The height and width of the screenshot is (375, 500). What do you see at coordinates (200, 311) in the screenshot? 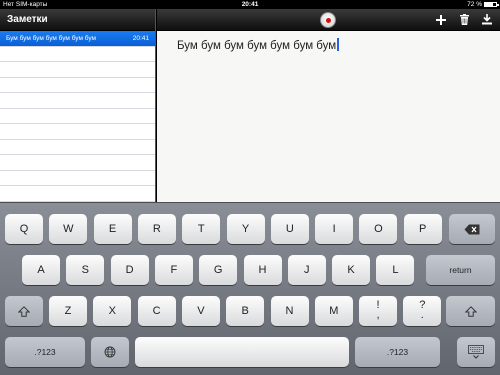
I see `key-v: V` at bounding box center [200, 311].